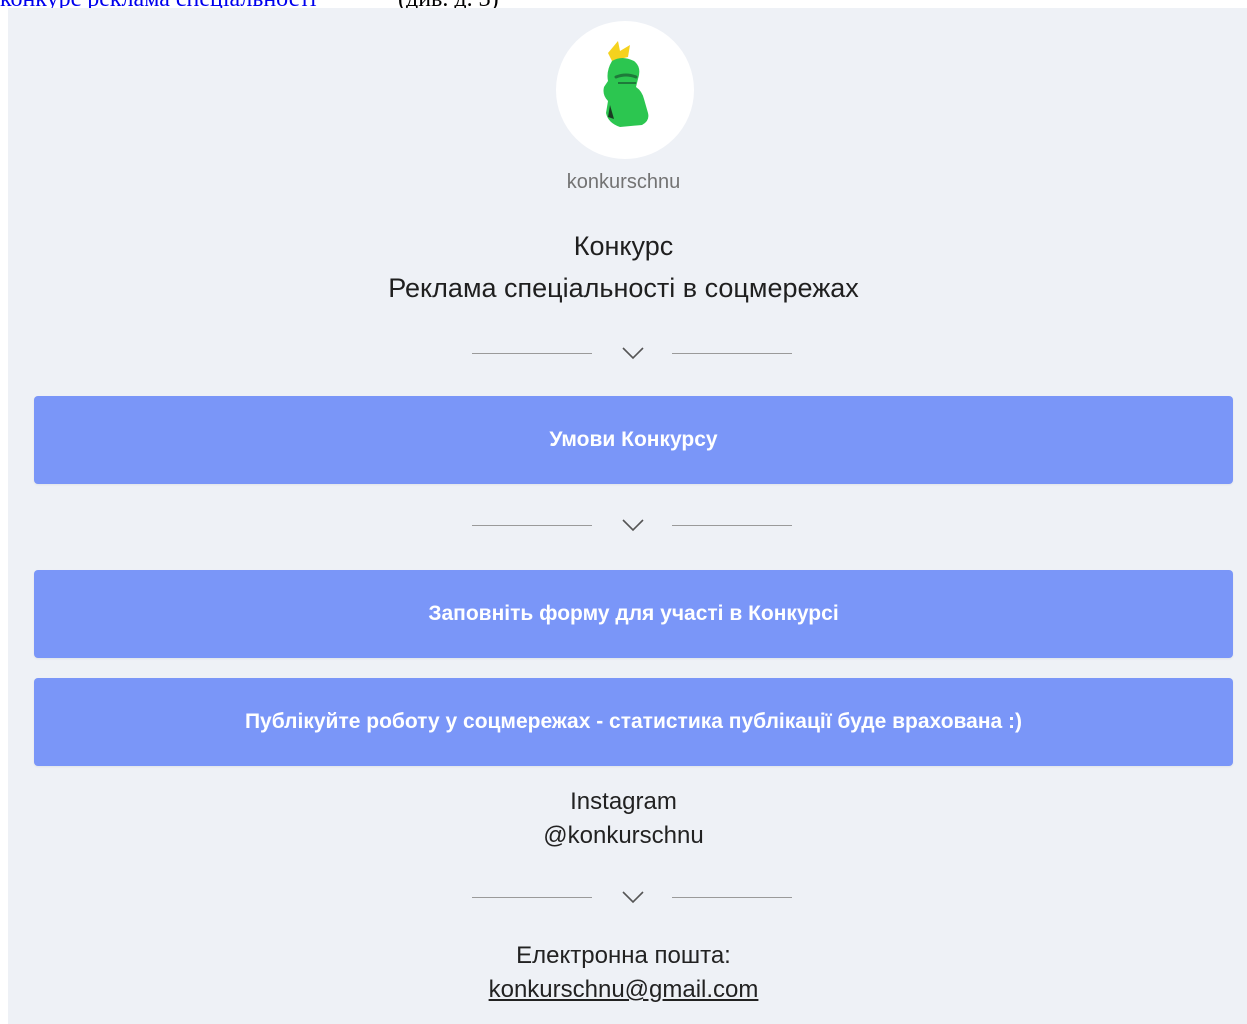  What do you see at coordinates (626, 84) in the screenshot?
I see `green-knight-helmet-icon` at bounding box center [626, 84].